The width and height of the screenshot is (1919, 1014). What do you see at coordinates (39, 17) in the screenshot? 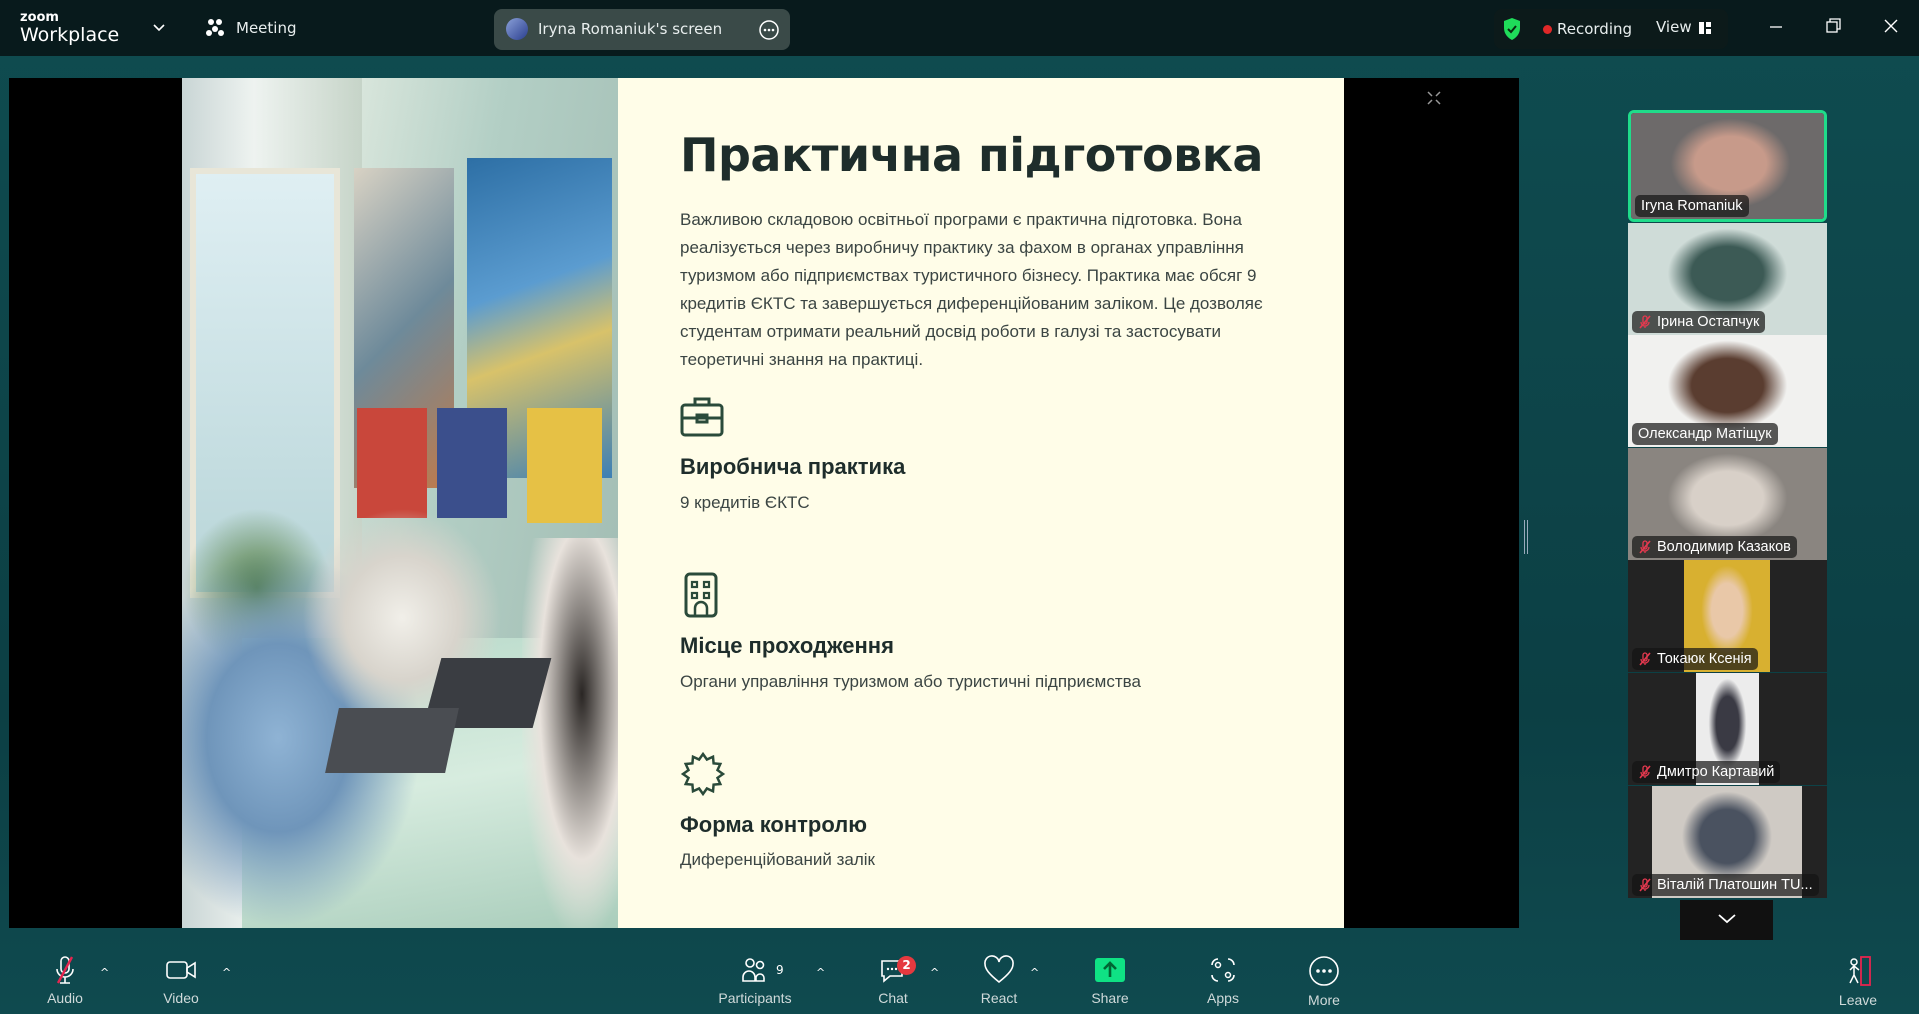
I see `zoom-logo: zoom` at bounding box center [39, 17].